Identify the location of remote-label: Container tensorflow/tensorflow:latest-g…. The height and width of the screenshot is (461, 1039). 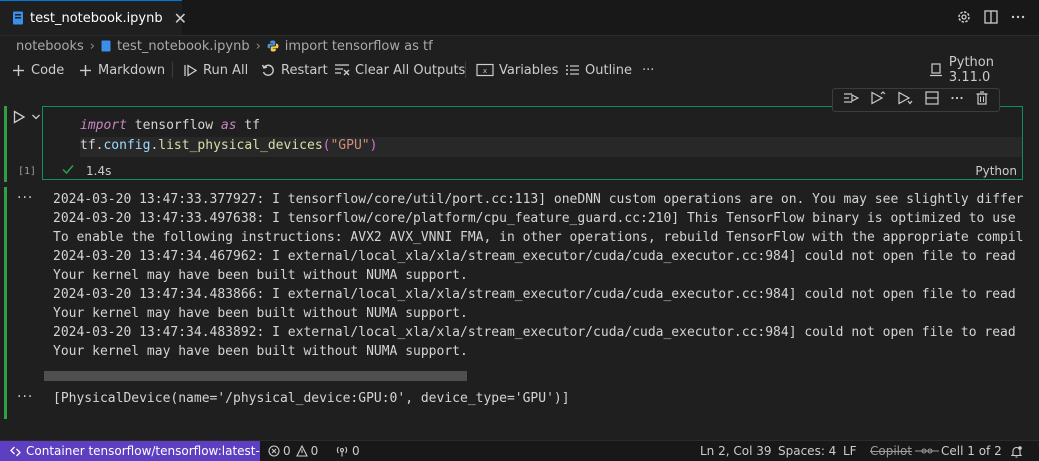
(143, 451).